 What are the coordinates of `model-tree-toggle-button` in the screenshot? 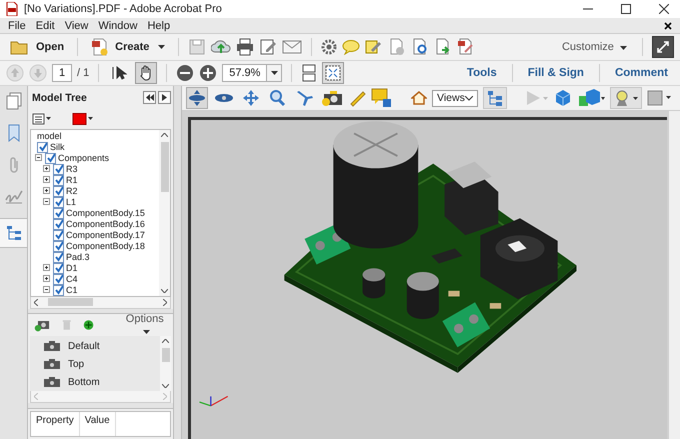 It's located at (494, 98).